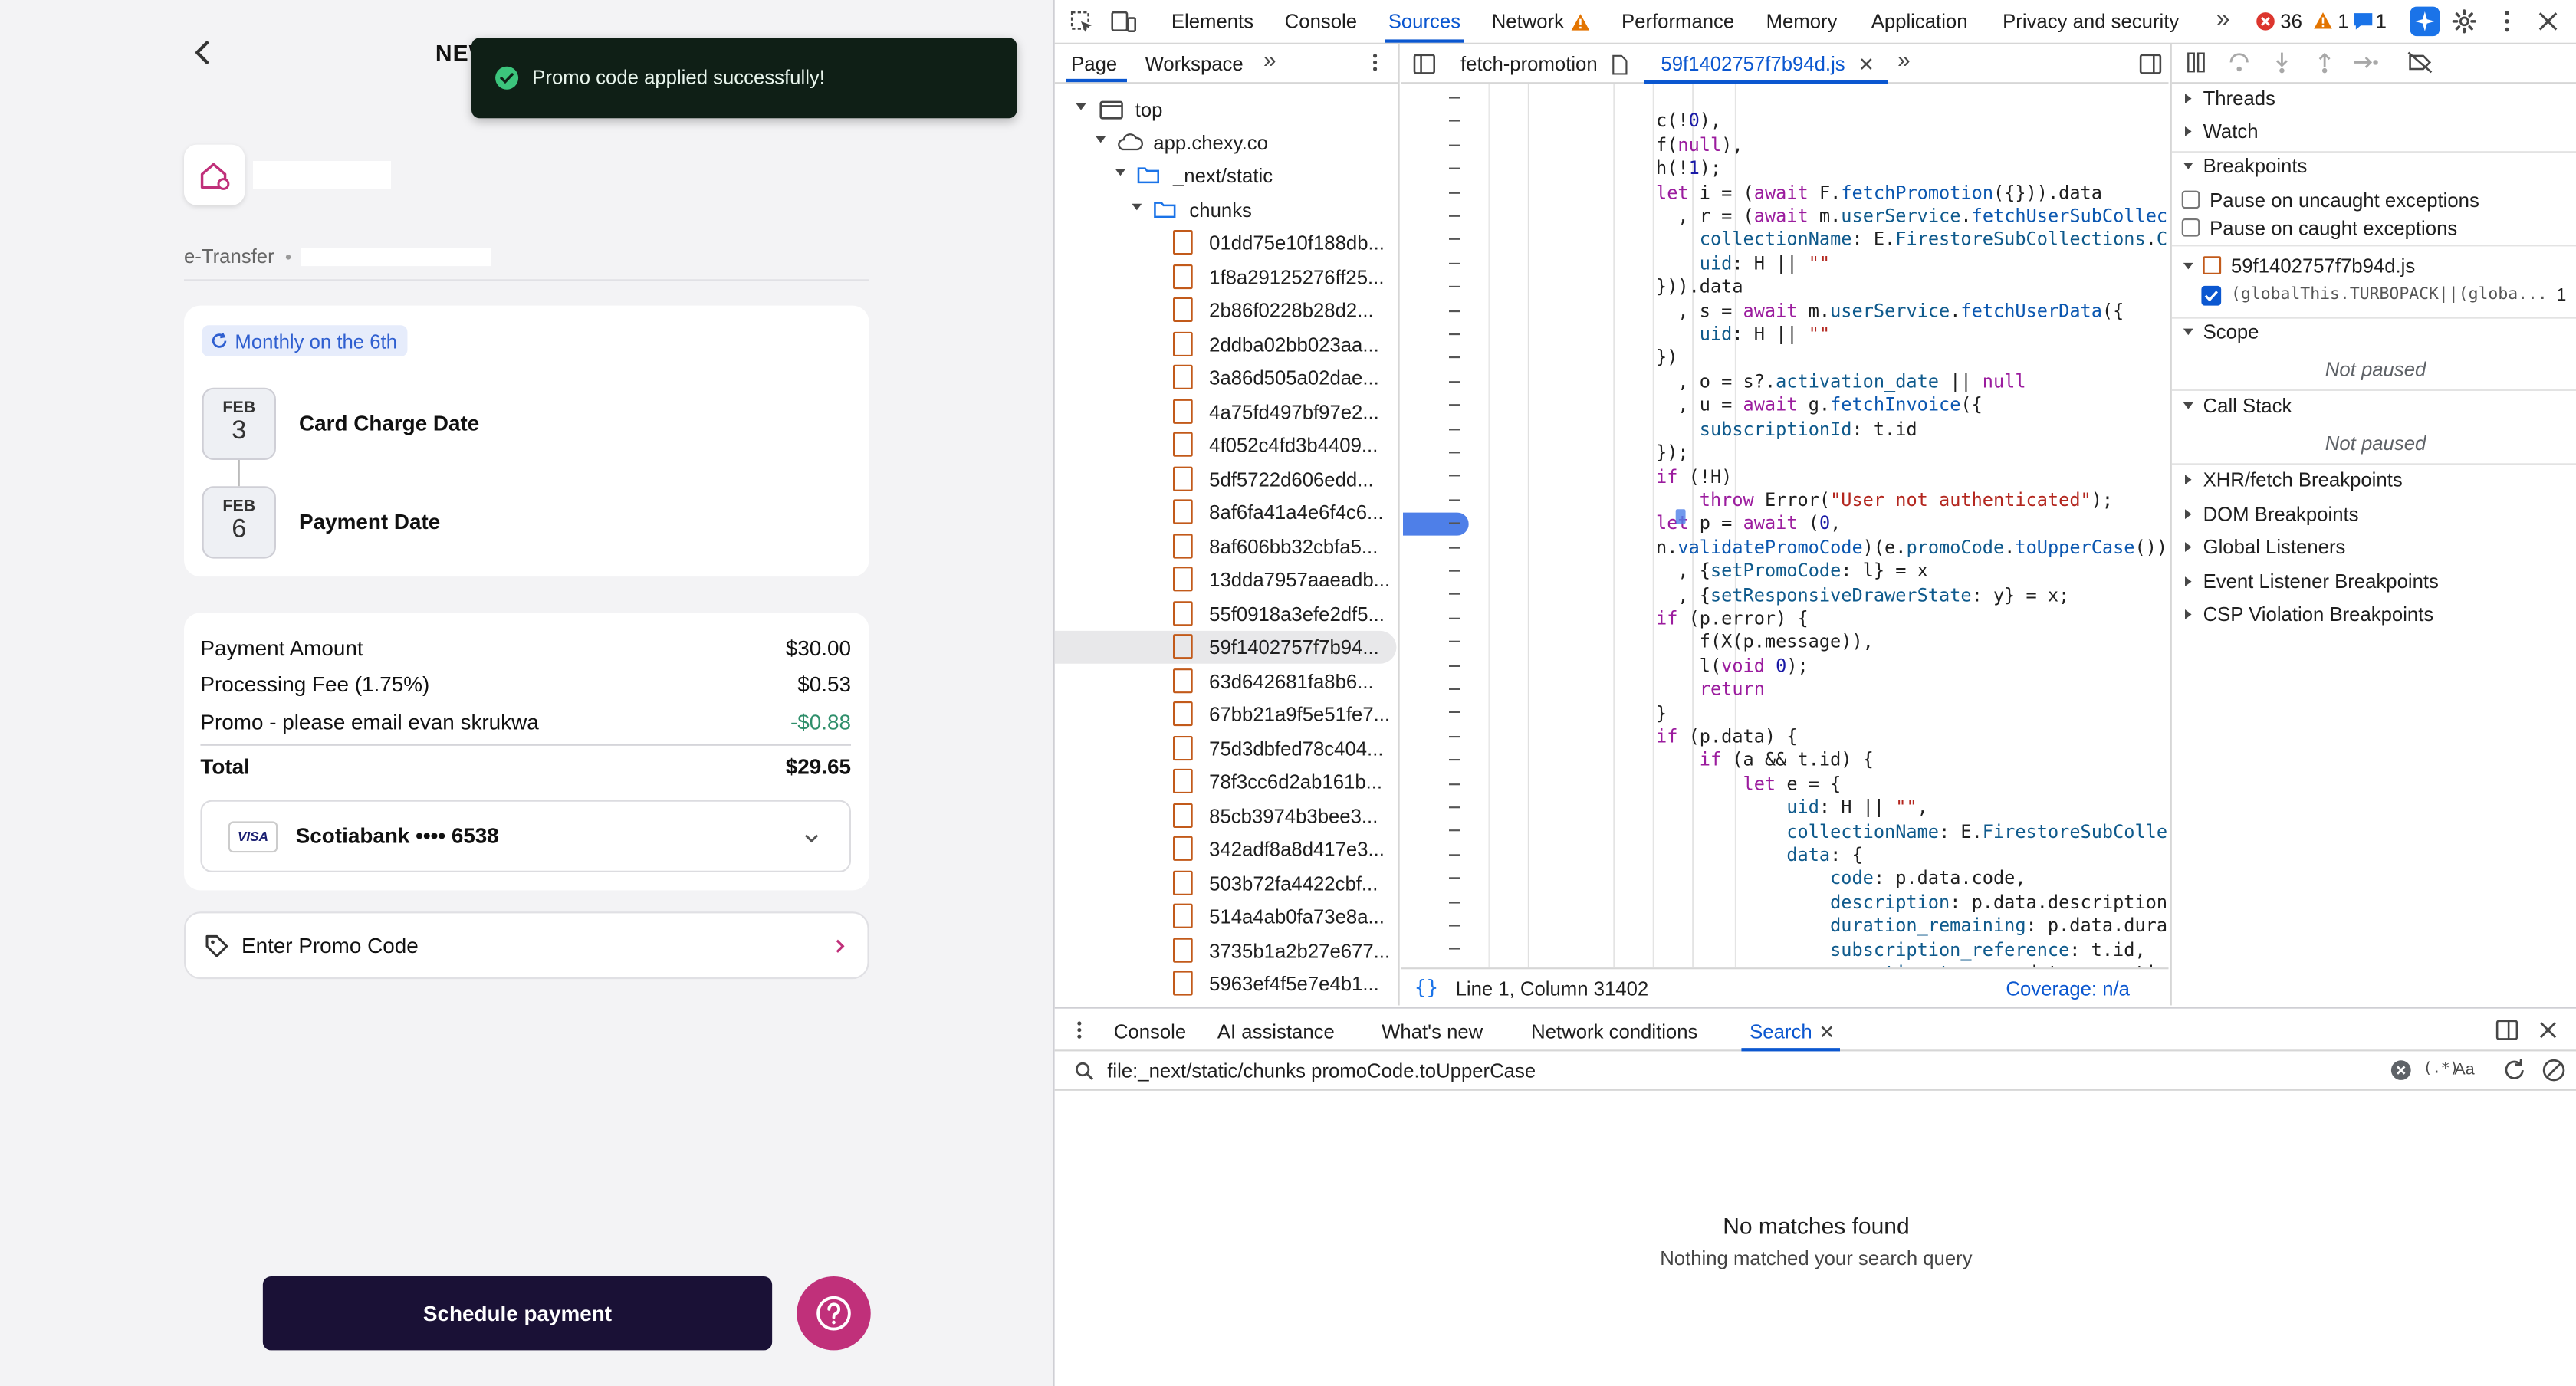  I want to click on drawer-tab-search: Search, so click(1781, 1031).